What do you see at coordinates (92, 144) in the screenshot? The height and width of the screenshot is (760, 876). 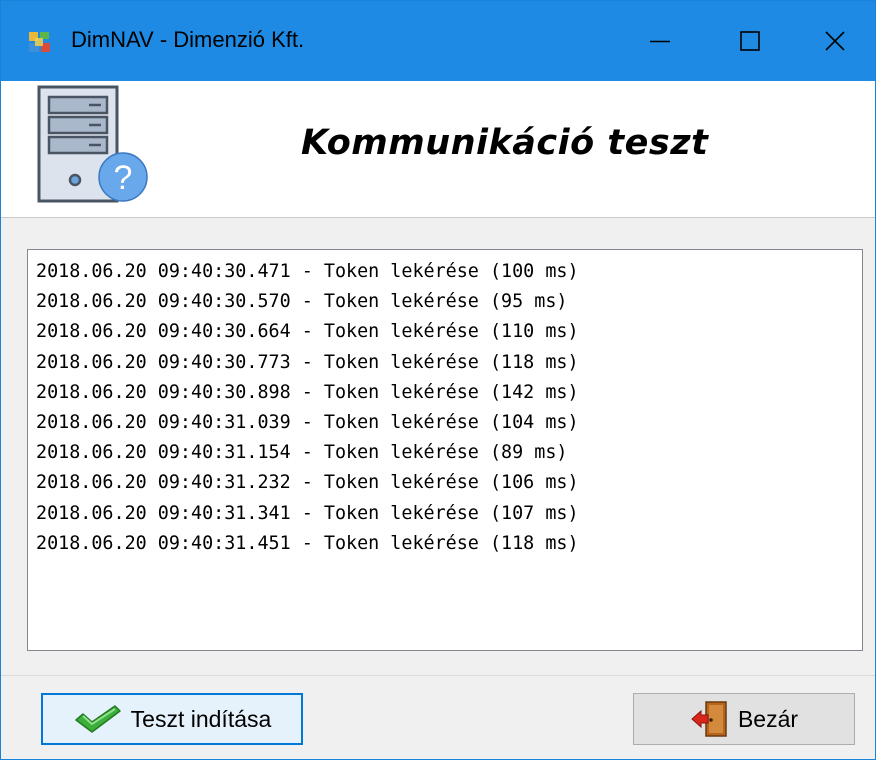 I see `server-question-icon: ?` at bounding box center [92, 144].